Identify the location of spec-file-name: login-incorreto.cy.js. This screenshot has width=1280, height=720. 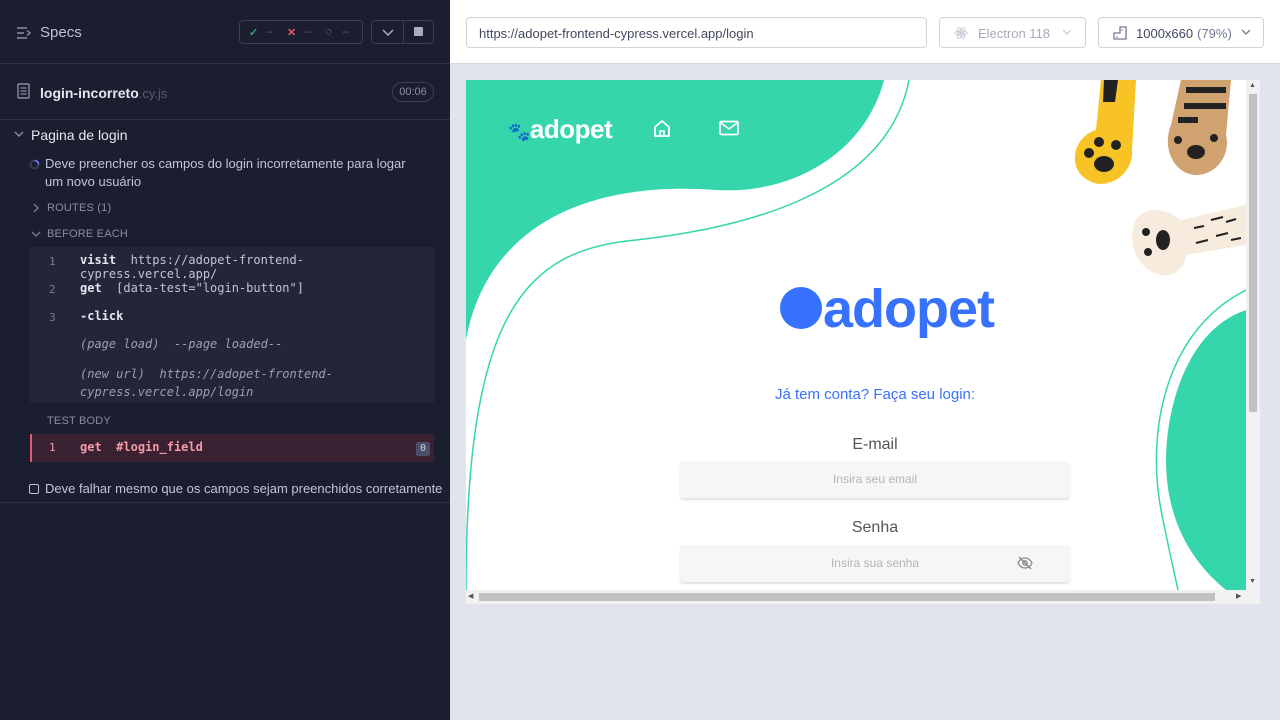
(103, 93).